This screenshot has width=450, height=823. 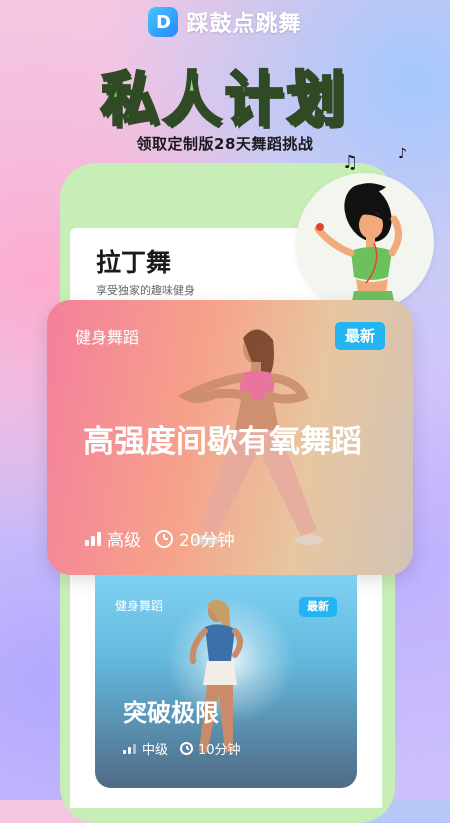 I want to click on card-meta: 高级 20分钟, so click(x=160, y=538).